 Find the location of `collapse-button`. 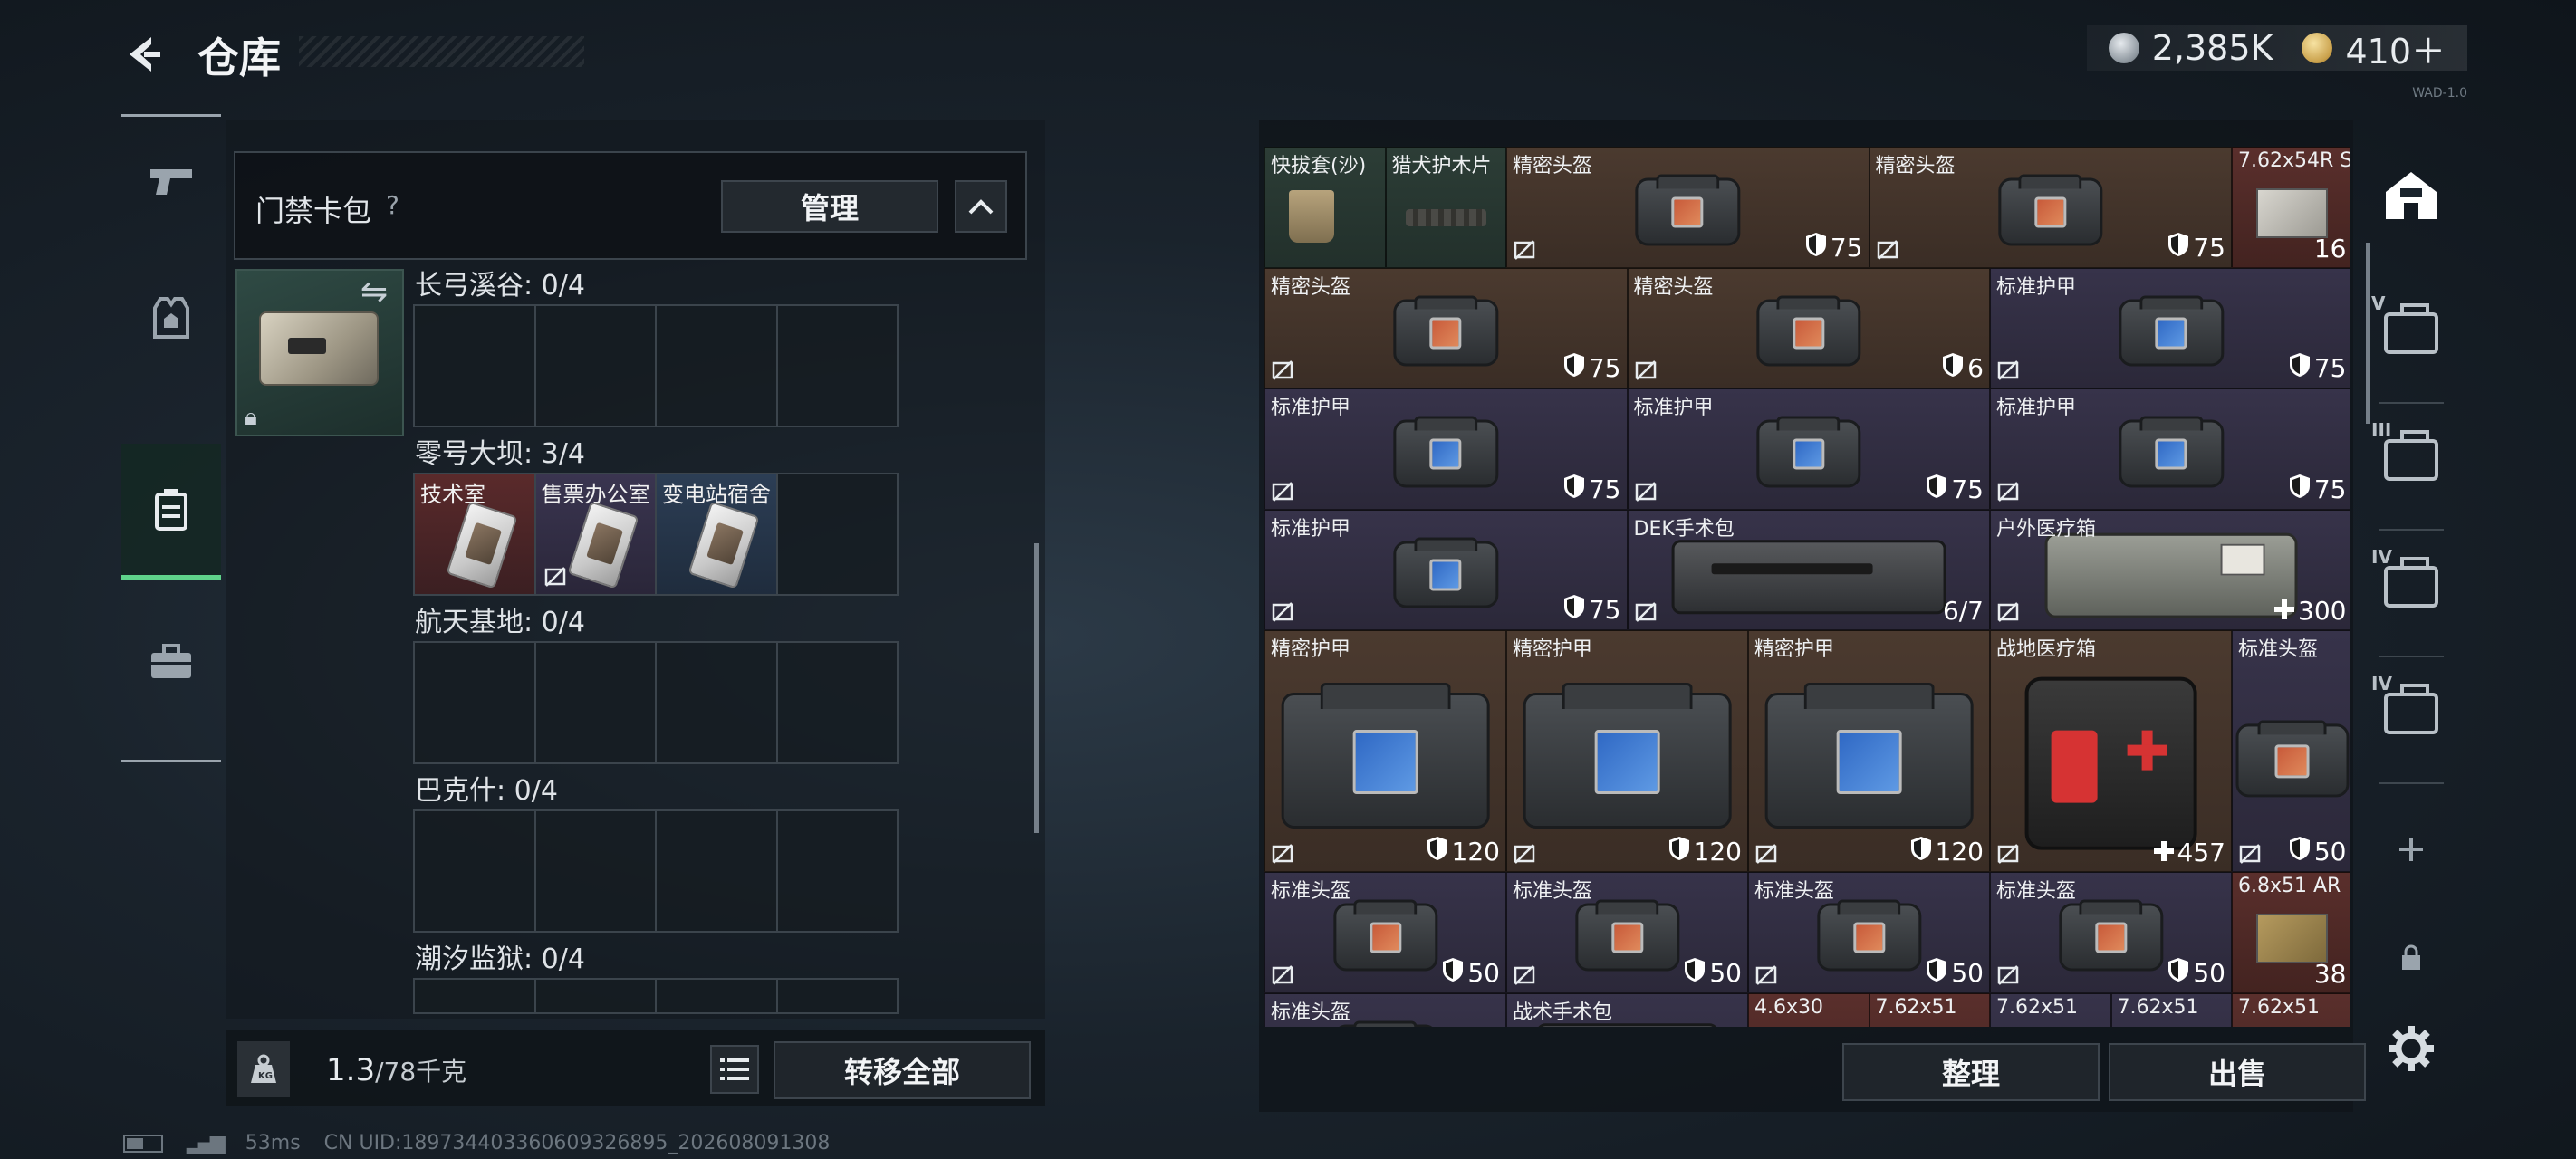

collapse-button is located at coordinates (981, 206).